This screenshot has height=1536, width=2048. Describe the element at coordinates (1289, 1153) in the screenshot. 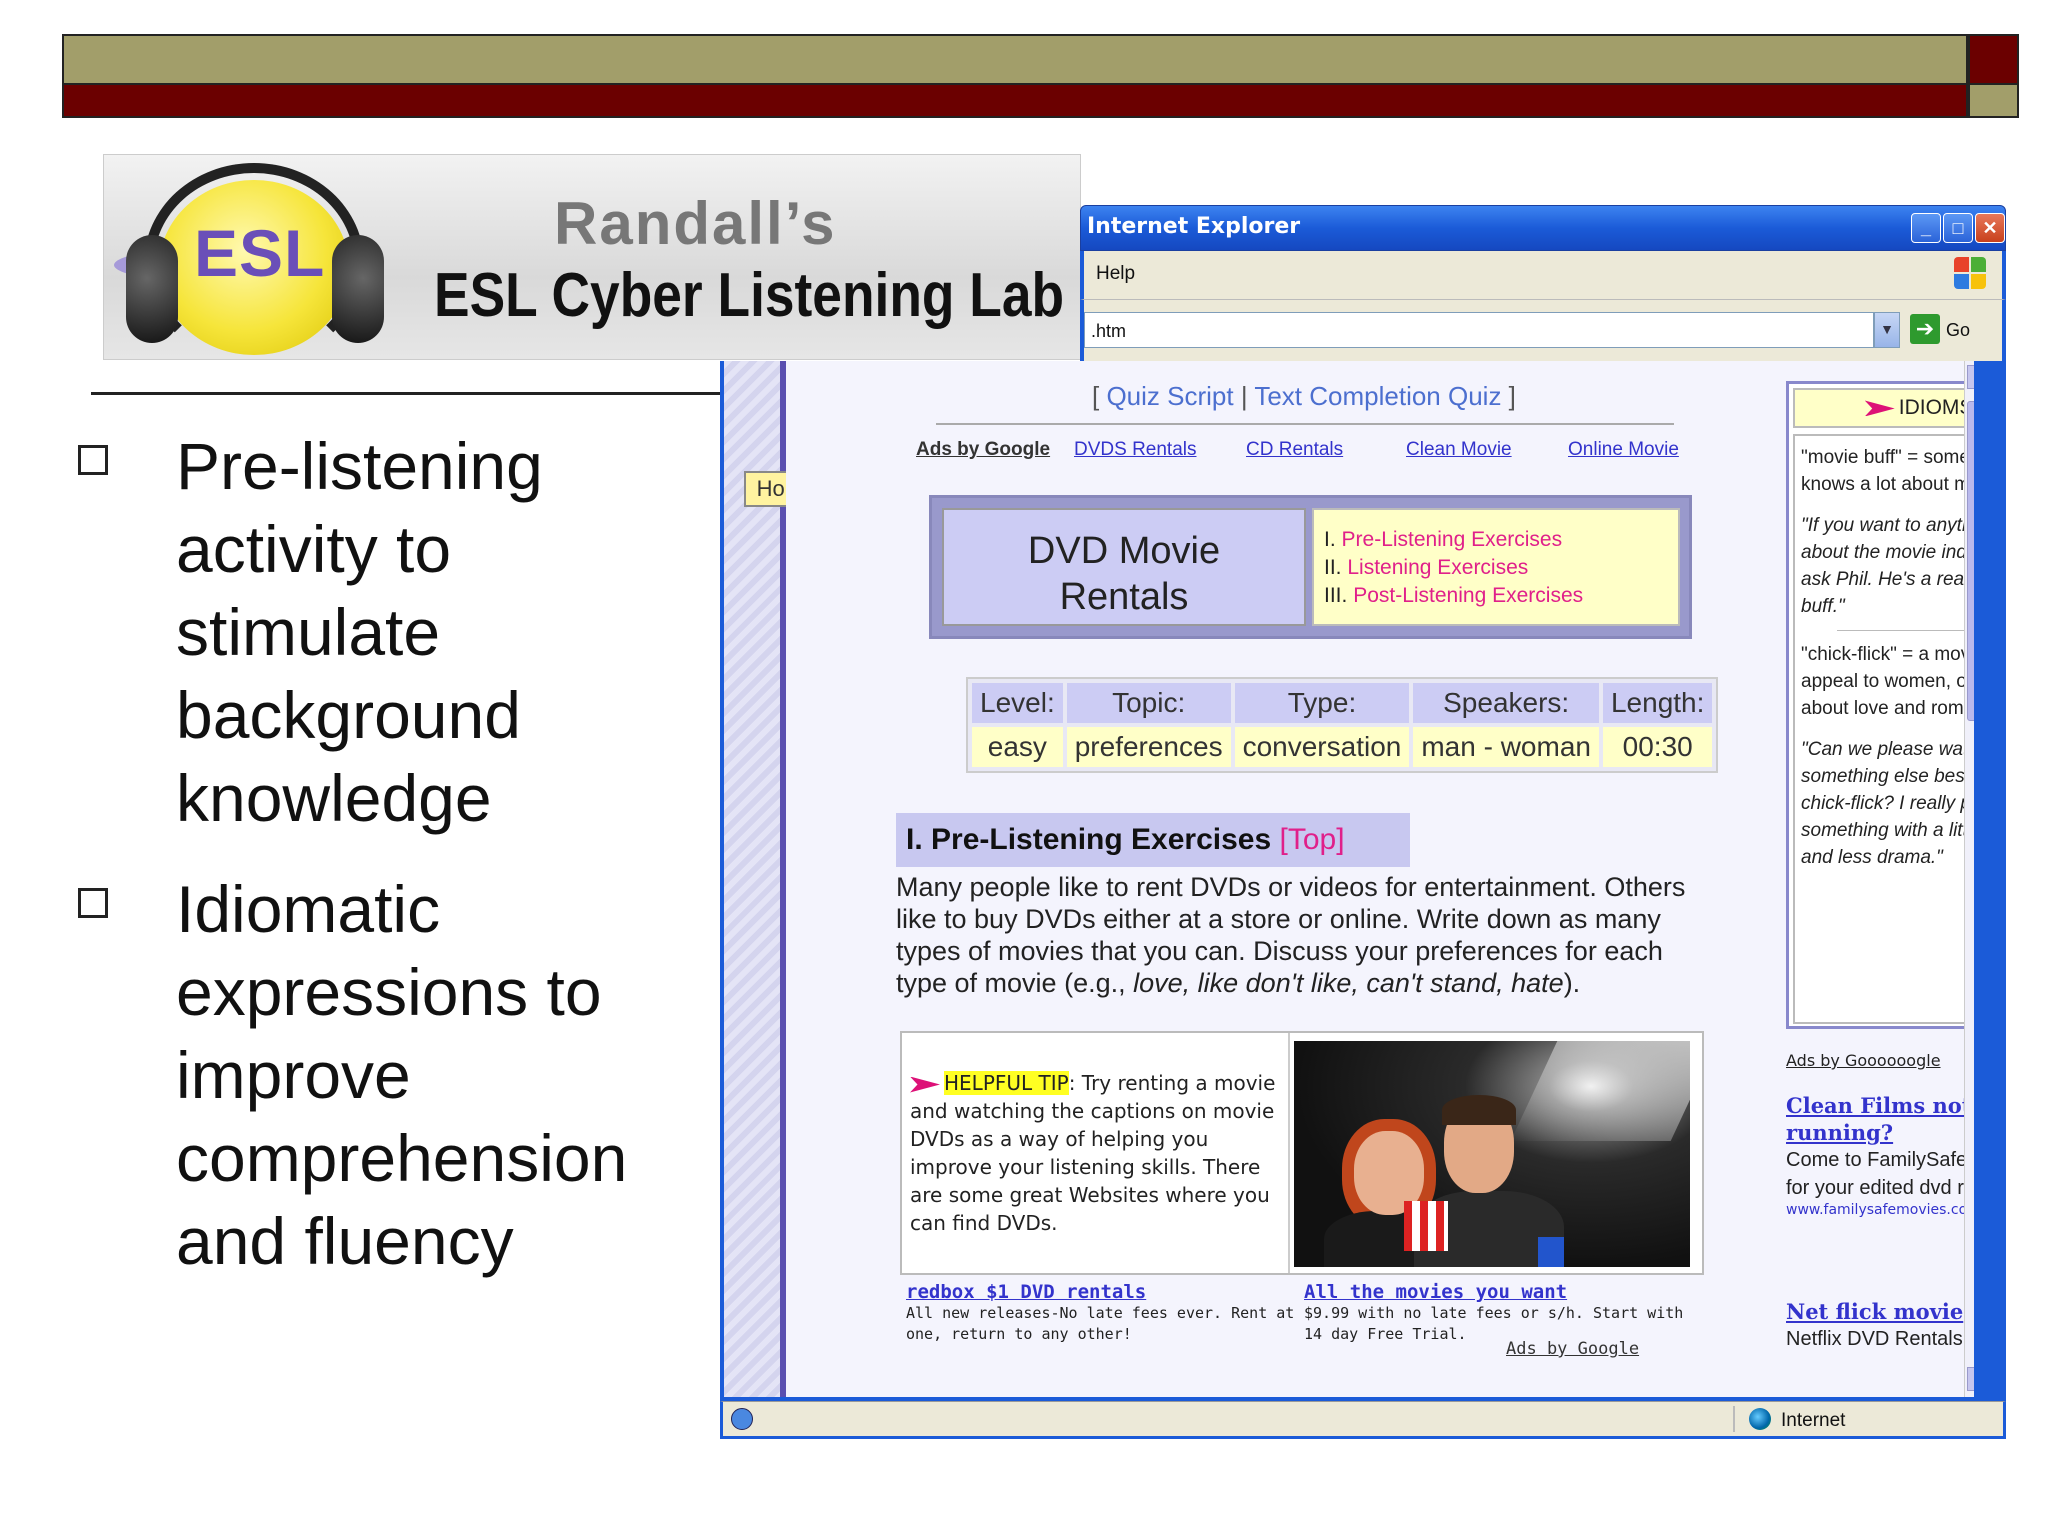

I see `tip-divider` at that location.